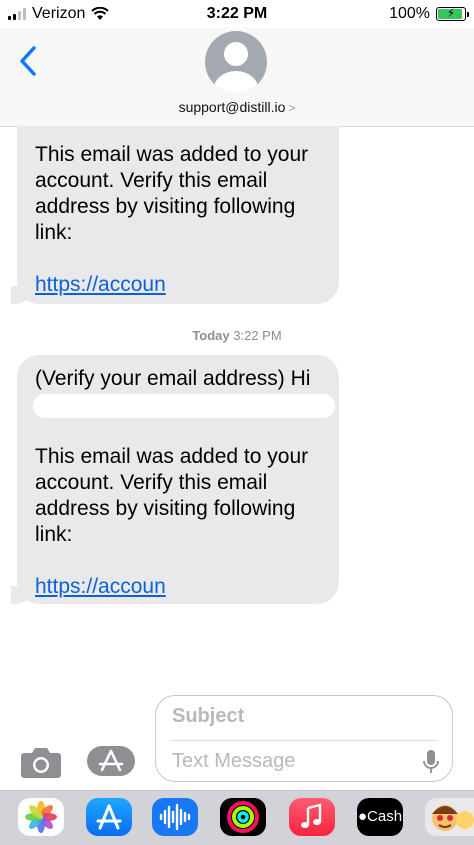 The width and height of the screenshot is (474, 845). I want to click on timestamp-day: Today, so click(211, 335).